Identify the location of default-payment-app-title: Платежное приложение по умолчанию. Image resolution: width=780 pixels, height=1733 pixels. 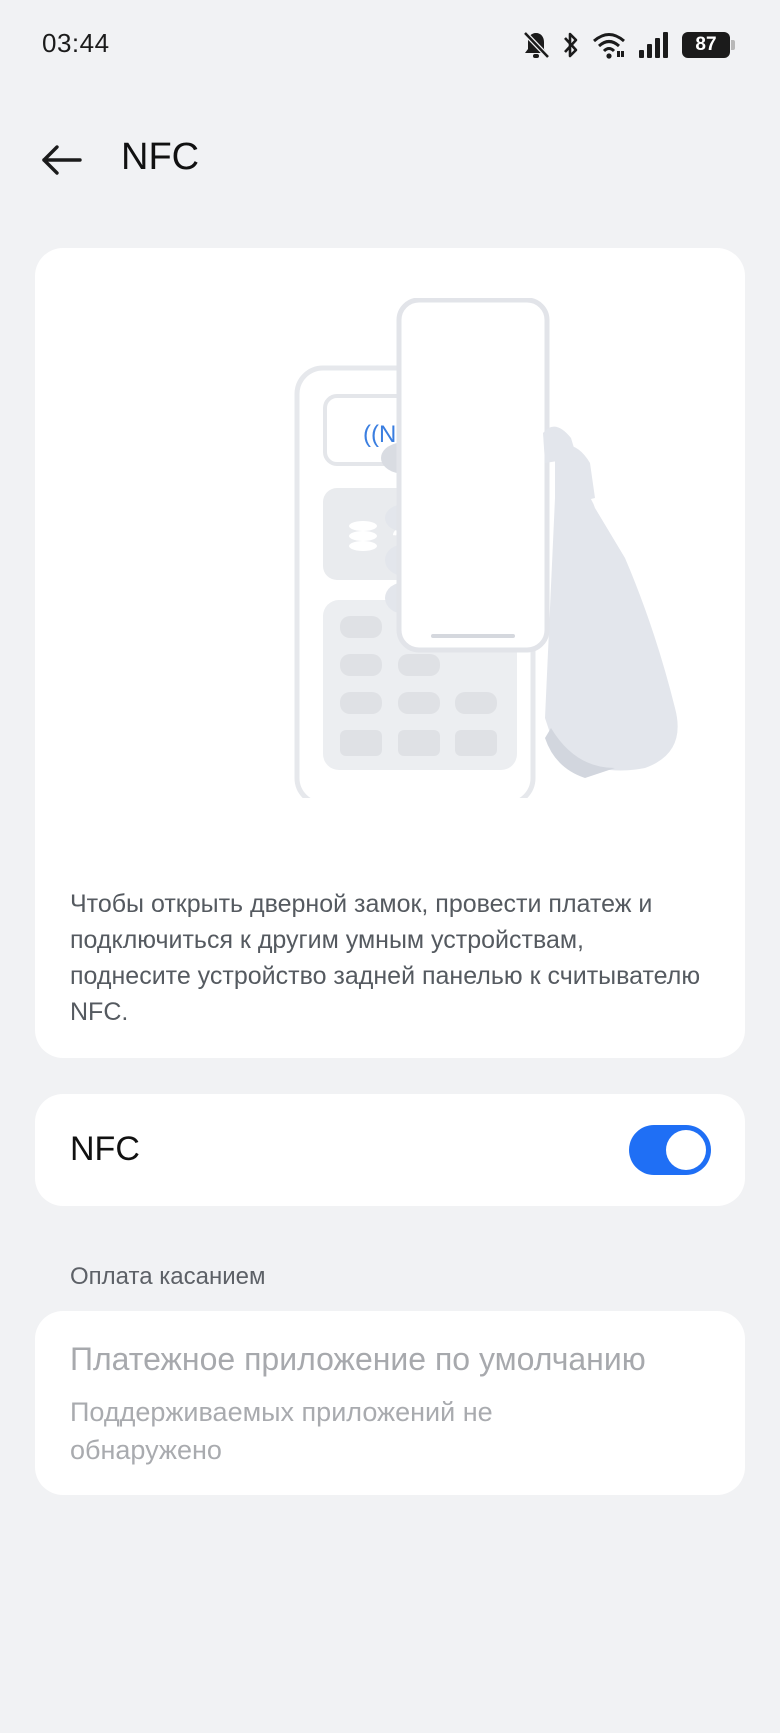
(358, 1359).